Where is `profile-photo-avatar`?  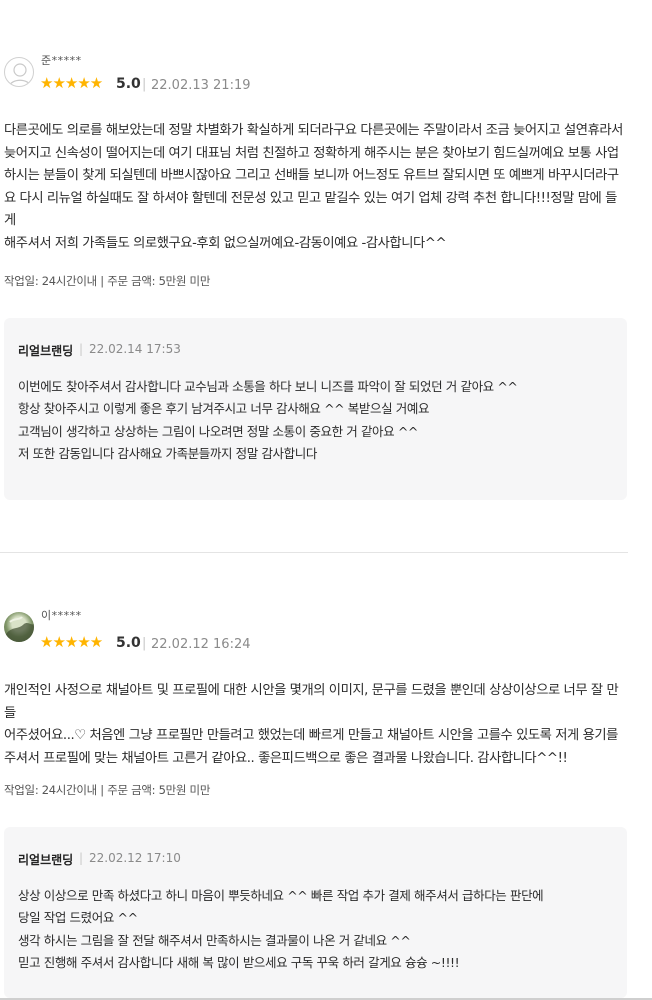
profile-photo-avatar is located at coordinates (19, 627).